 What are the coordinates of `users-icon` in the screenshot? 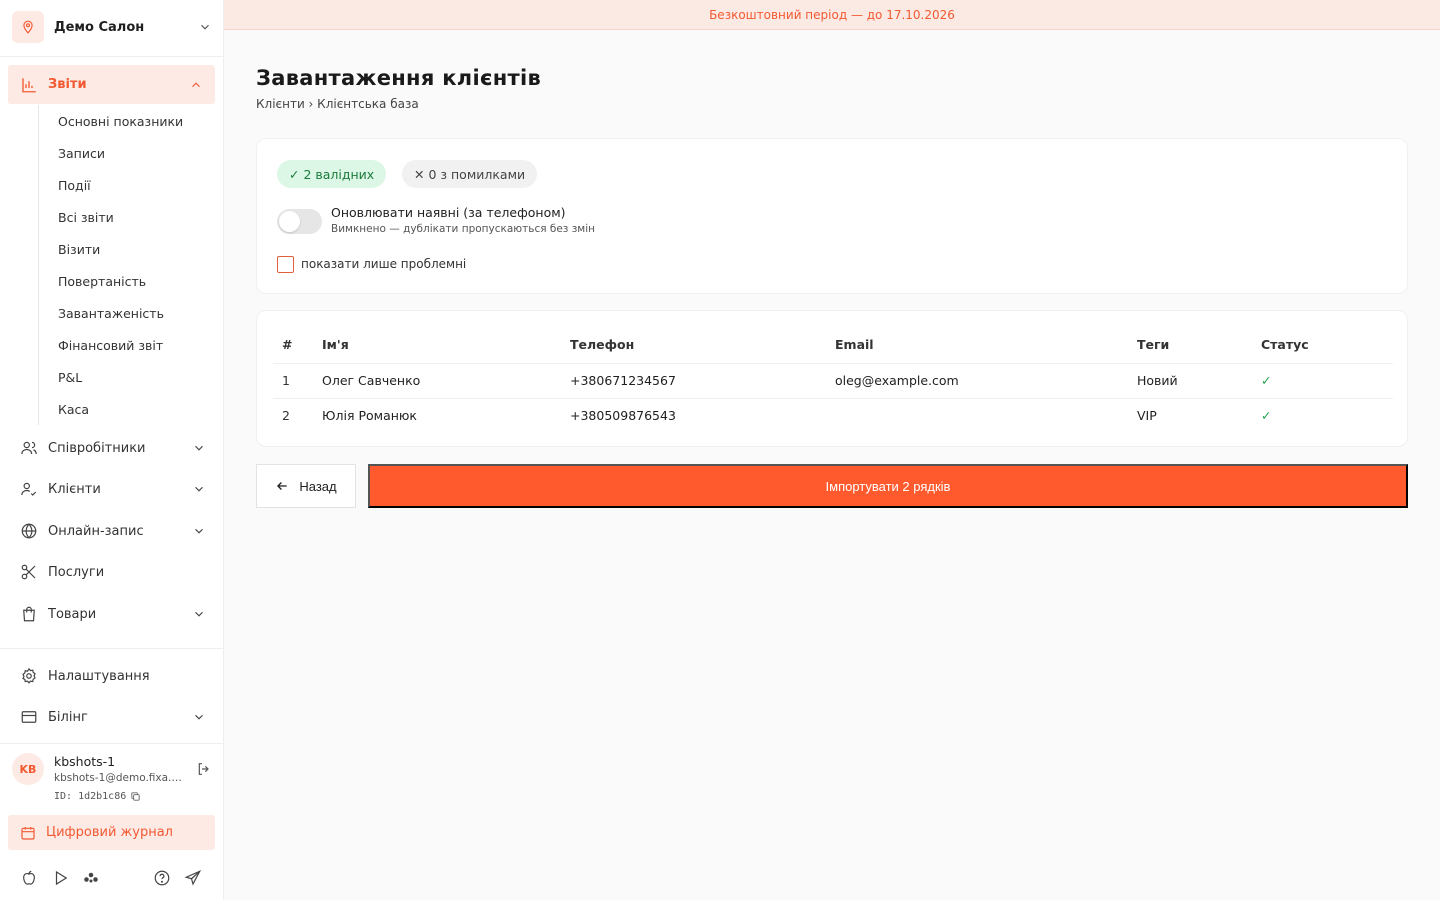 It's located at (29, 448).